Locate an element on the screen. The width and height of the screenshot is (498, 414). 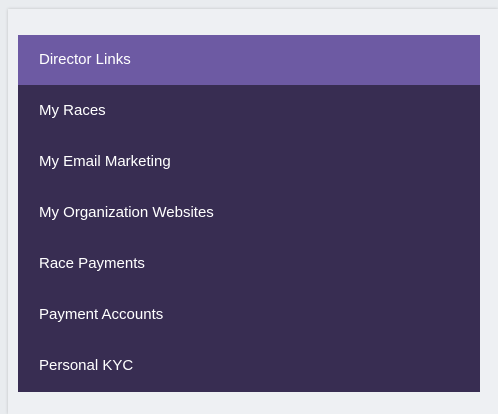
menu-header: Director Links is located at coordinates (249, 60).